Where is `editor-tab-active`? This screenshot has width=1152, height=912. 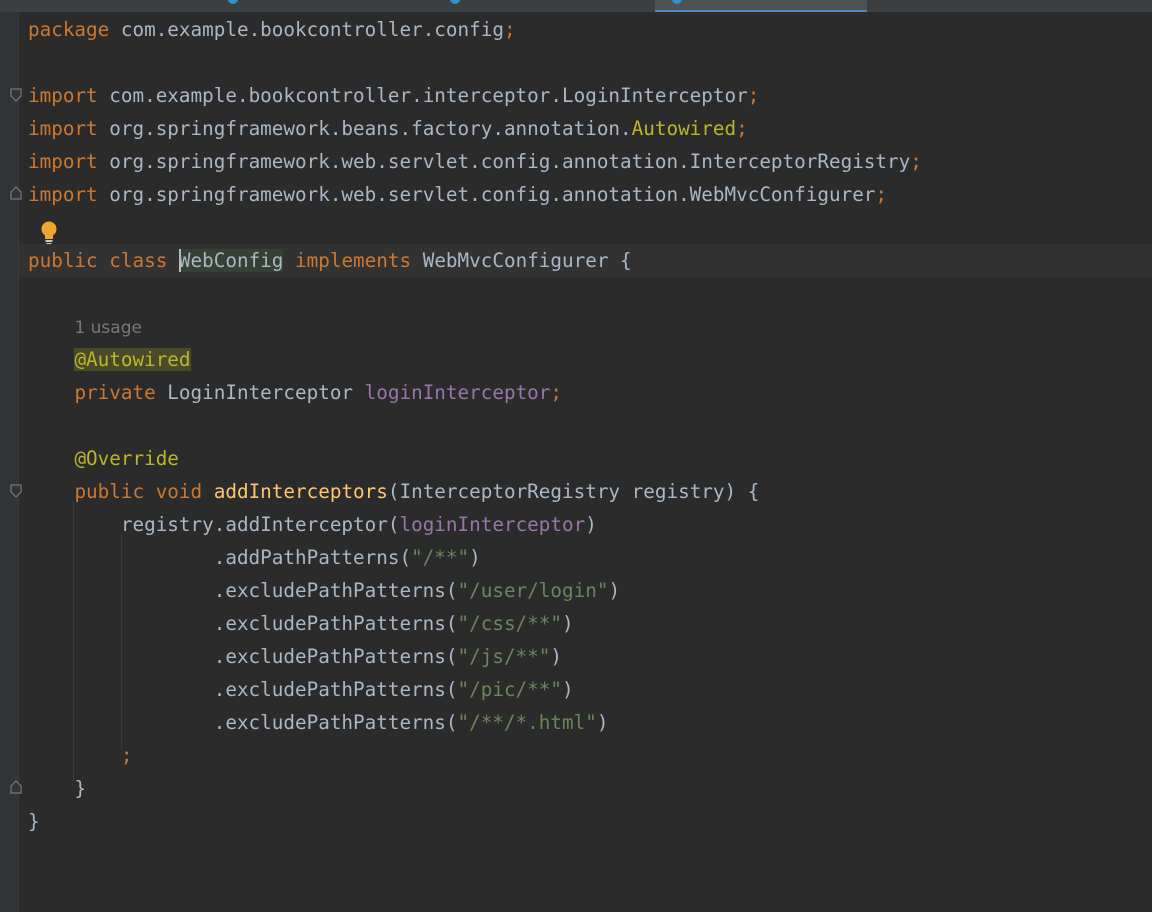
editor-tab-active is located at coordinates (761, 6).